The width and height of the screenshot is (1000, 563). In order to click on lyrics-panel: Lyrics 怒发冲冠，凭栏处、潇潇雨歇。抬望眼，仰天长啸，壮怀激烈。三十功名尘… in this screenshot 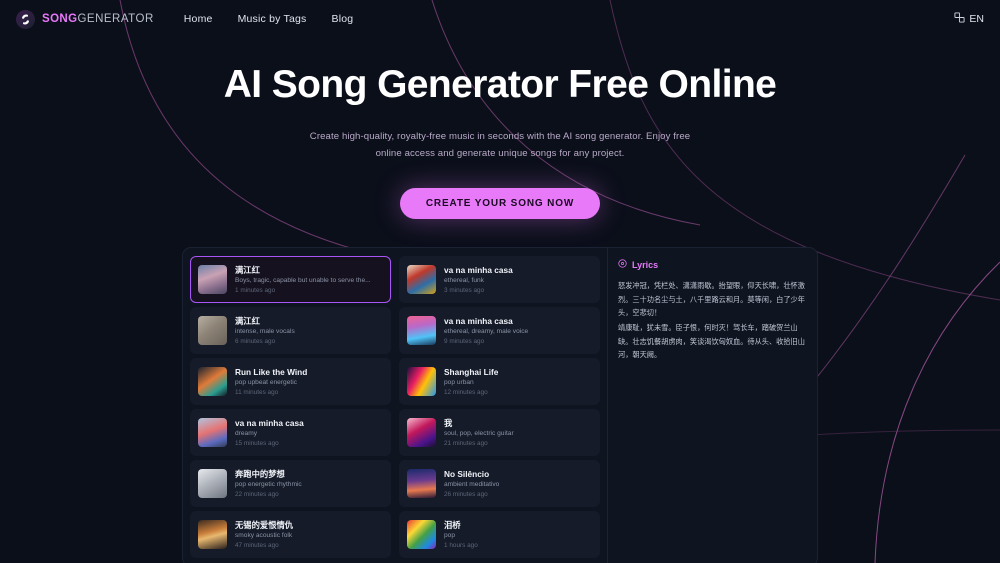, I will do `click(712, 405)`.